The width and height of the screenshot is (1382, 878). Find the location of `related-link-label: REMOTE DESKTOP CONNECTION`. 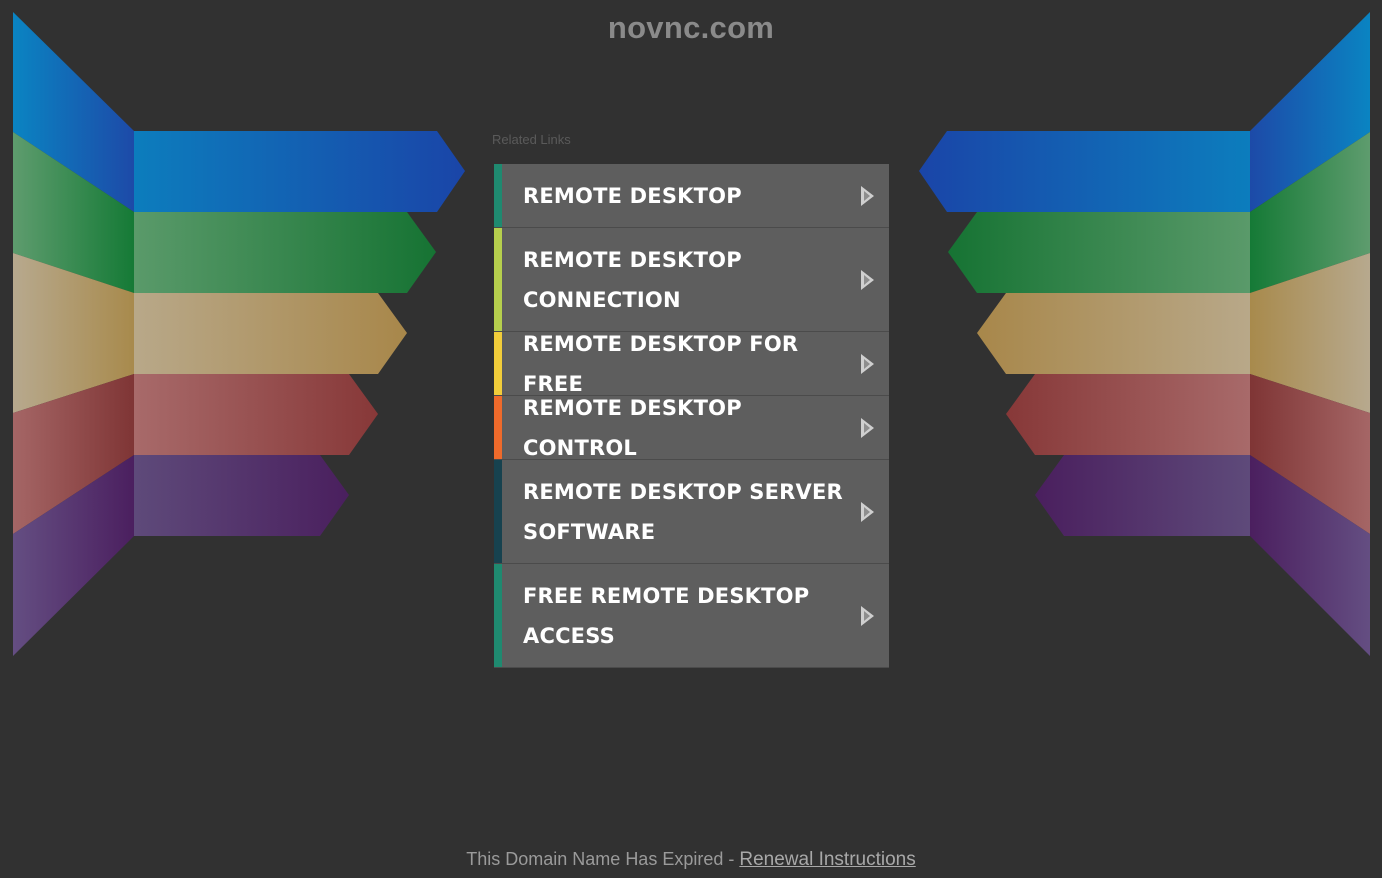

related-link-label: REMOTE DESKTOP CONNECTION is located at coordinates (632, 279).